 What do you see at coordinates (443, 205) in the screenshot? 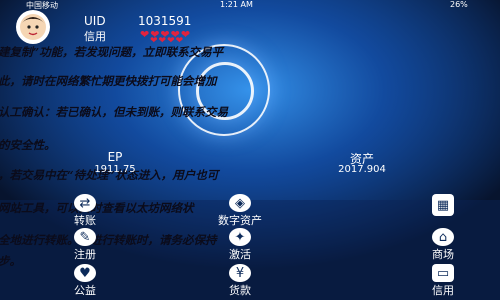
I see `qrcode-icon: ▦` at bounding box center [443, 205].